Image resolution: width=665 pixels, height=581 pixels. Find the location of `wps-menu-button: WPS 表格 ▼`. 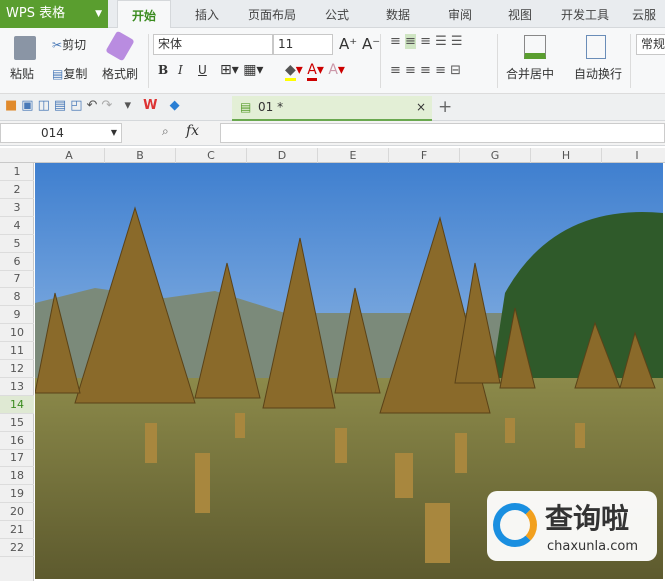

wps-menu-button: WPS 表格 ▼ is located at coordinates (54, 14).